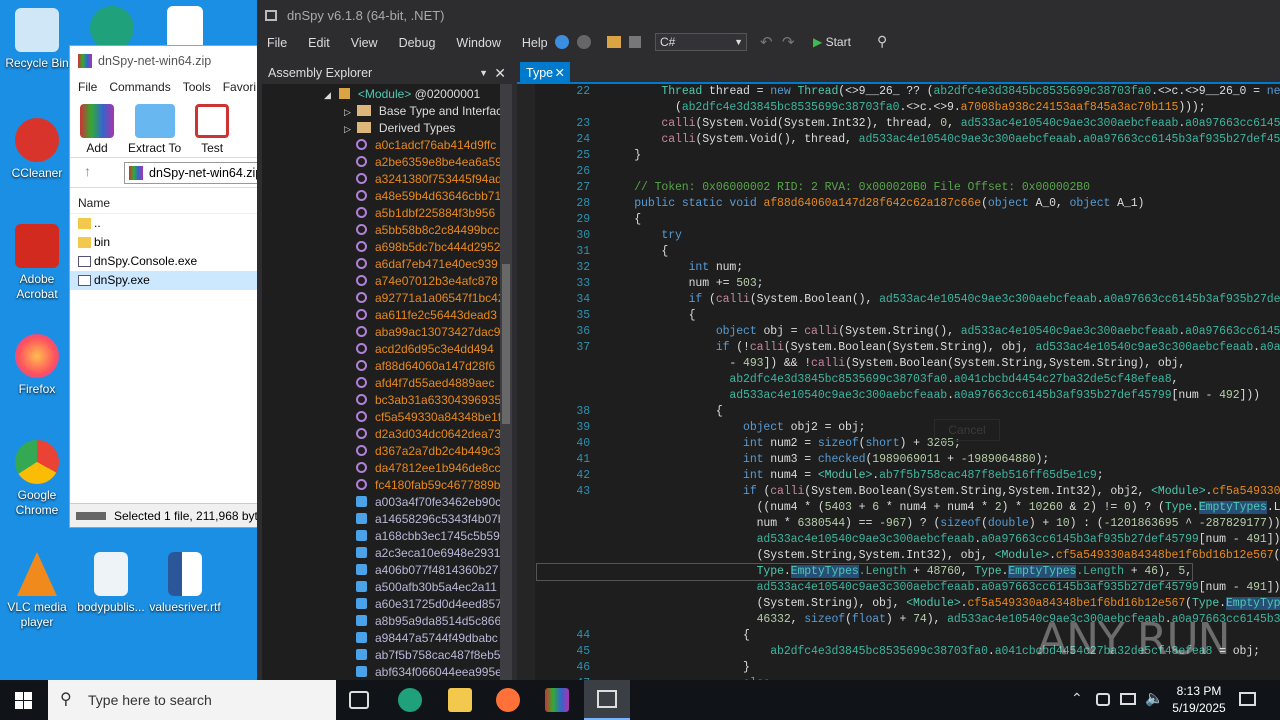 Image resolution: width=1280 pixels, height=720 pixels. Describe the element at coordinates (483, 73) in the screenshot. I see `panel-dropdown-icon: ▼` at that location.